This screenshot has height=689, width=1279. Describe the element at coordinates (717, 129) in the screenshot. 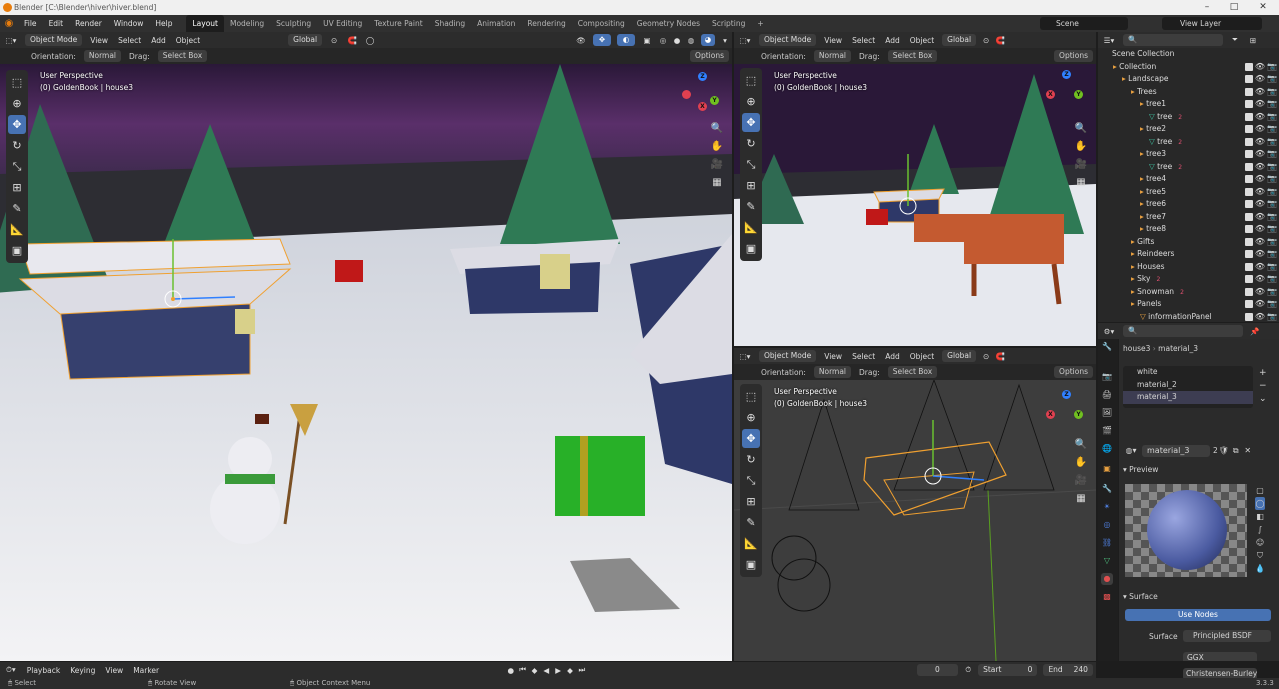

I see `zoom-icon: 🔍` at that location.